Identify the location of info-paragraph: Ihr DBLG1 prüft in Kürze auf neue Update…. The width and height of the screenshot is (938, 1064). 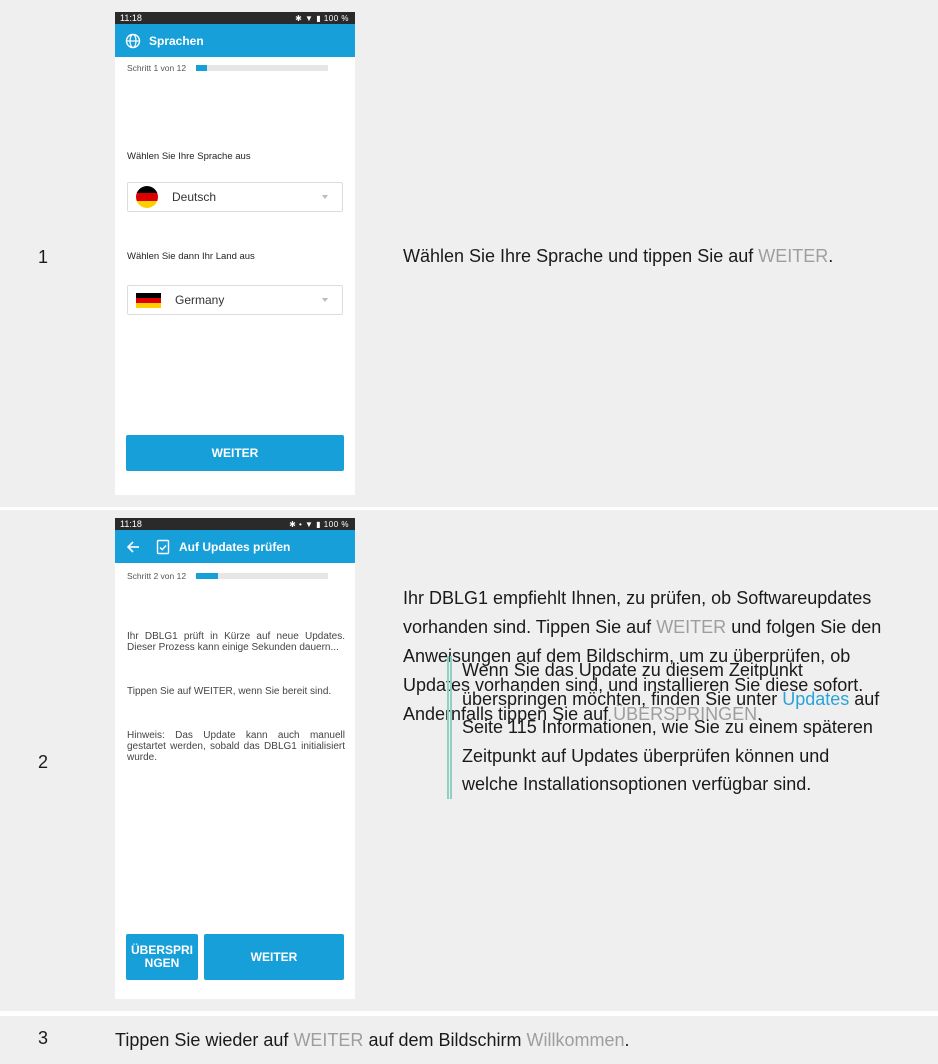
(236, 642).